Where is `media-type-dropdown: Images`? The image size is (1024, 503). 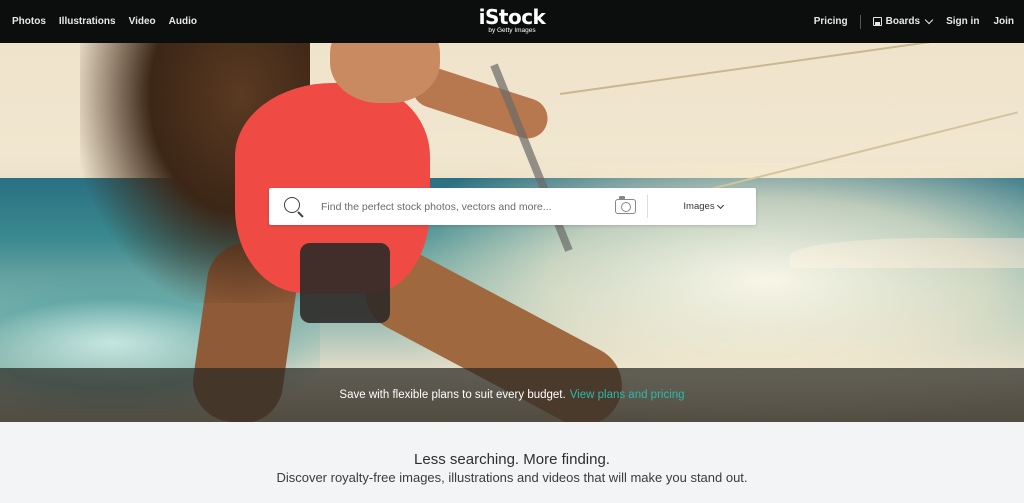 media-type-dropdown: Images is located at coordinates (703, 206).